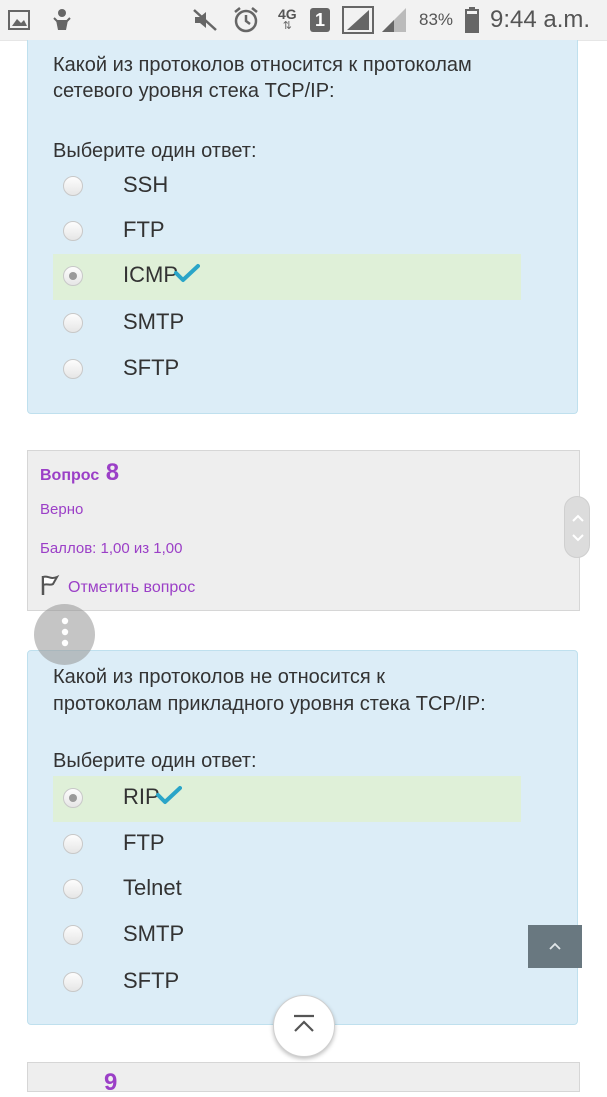 This screenshot has width=607, height=1097. I want to click on answer-label: RIP, so click(141, 796).